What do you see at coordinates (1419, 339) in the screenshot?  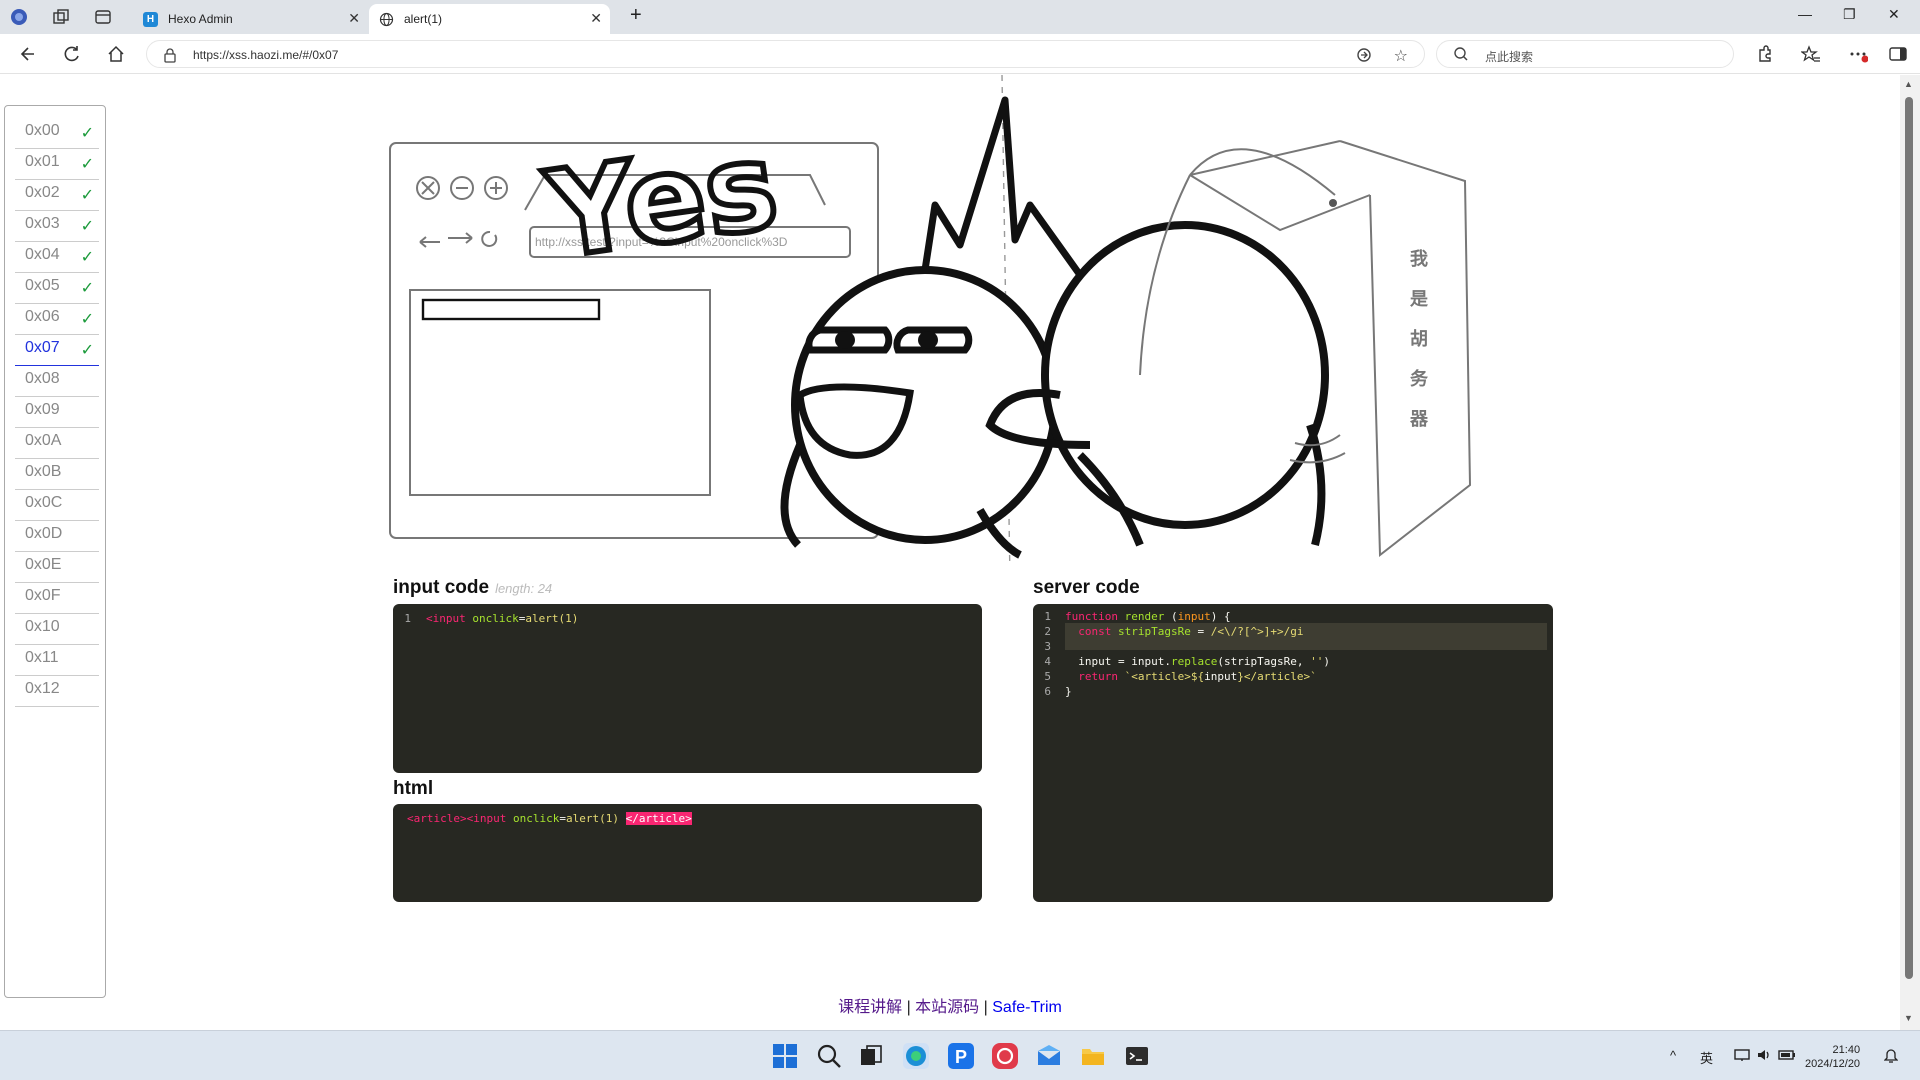 I see `svg-text: 胡` at bounding box center [1419, 339].